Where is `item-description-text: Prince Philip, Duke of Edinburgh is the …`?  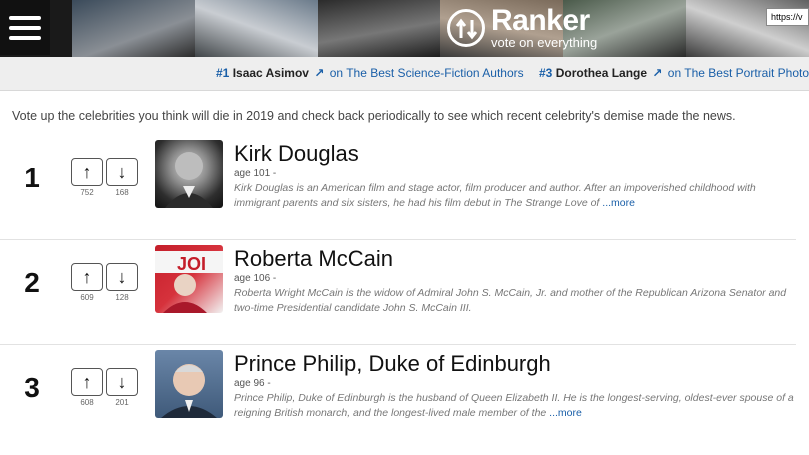 item-description-text: Prince Philip, Duke of Edinburgh is the … is located at coordinates (514, 405).